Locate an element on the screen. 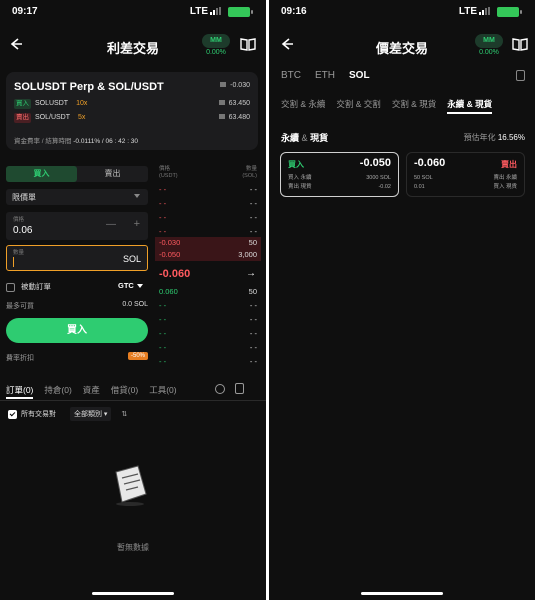 The image size is (535, 600). mm-value: 0.00% is located at coordinates (489, 52).